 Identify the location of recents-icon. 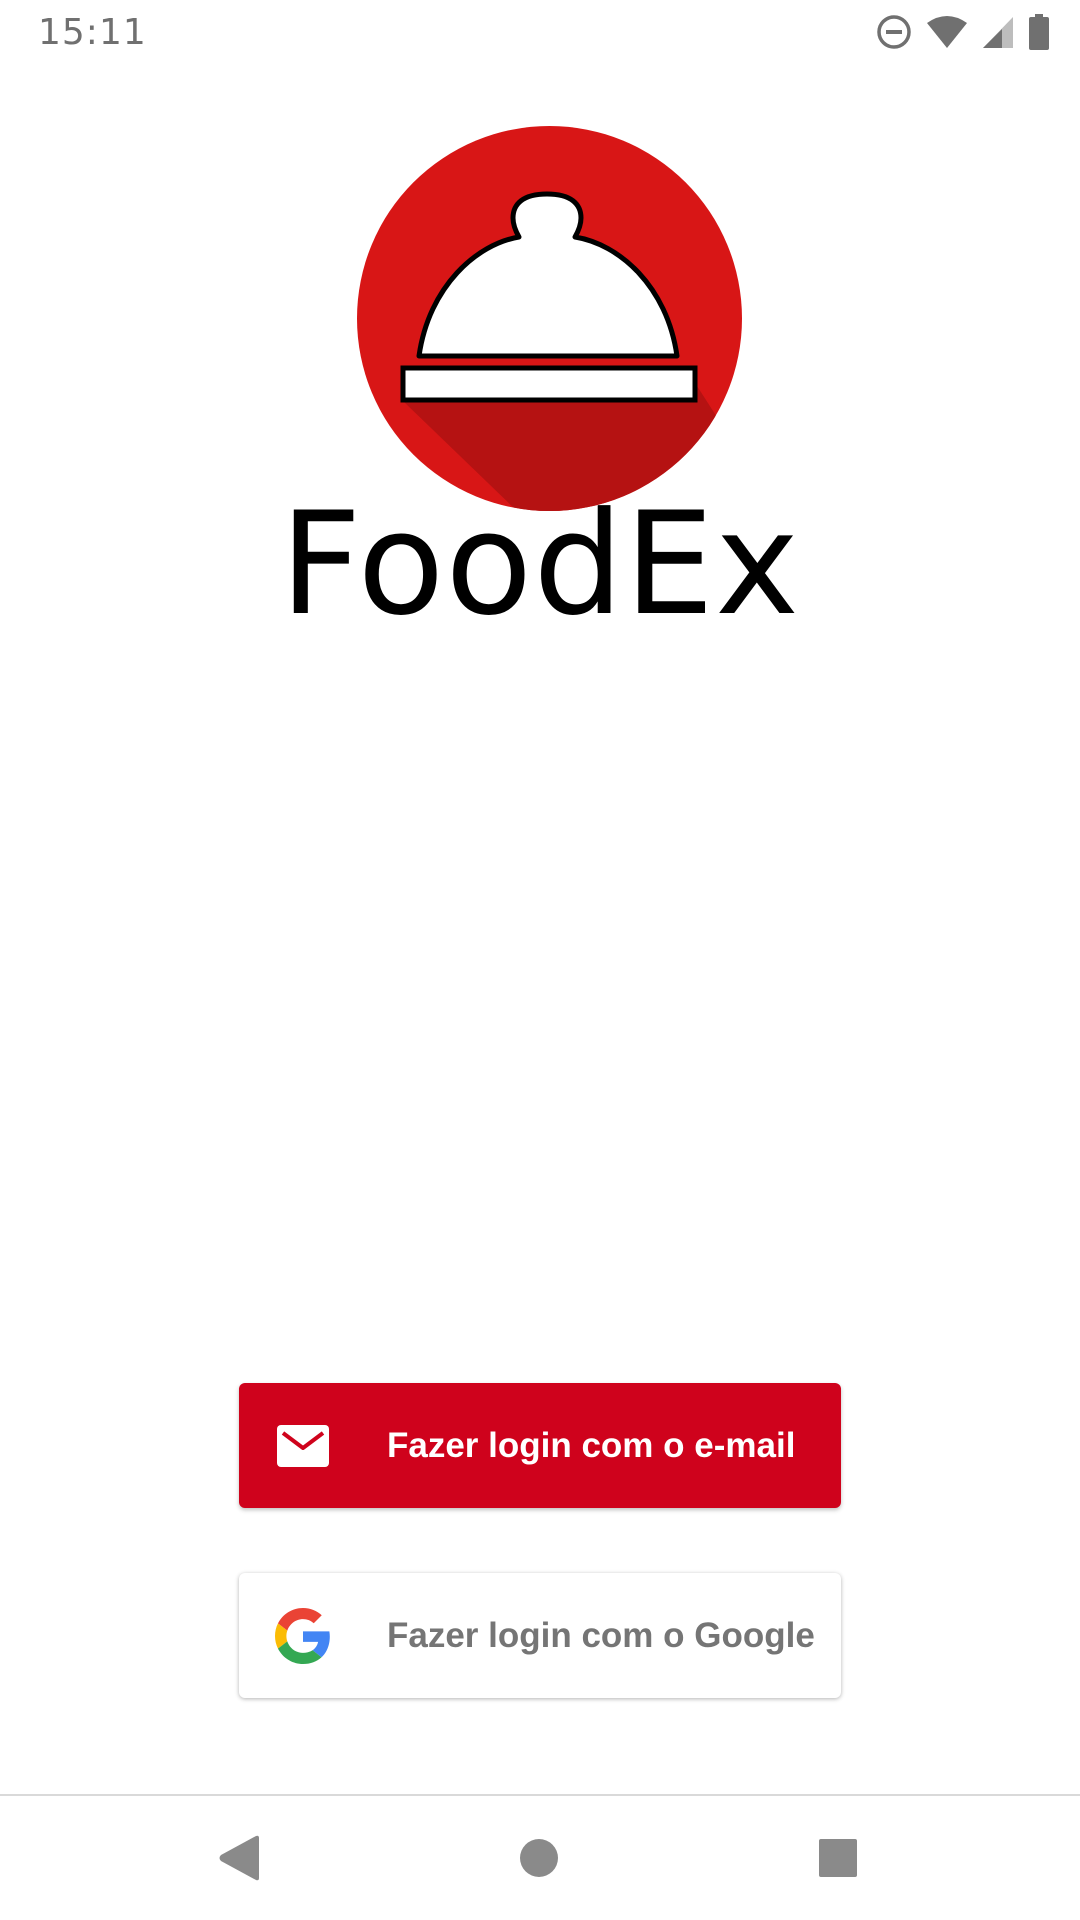
(838, 1858).